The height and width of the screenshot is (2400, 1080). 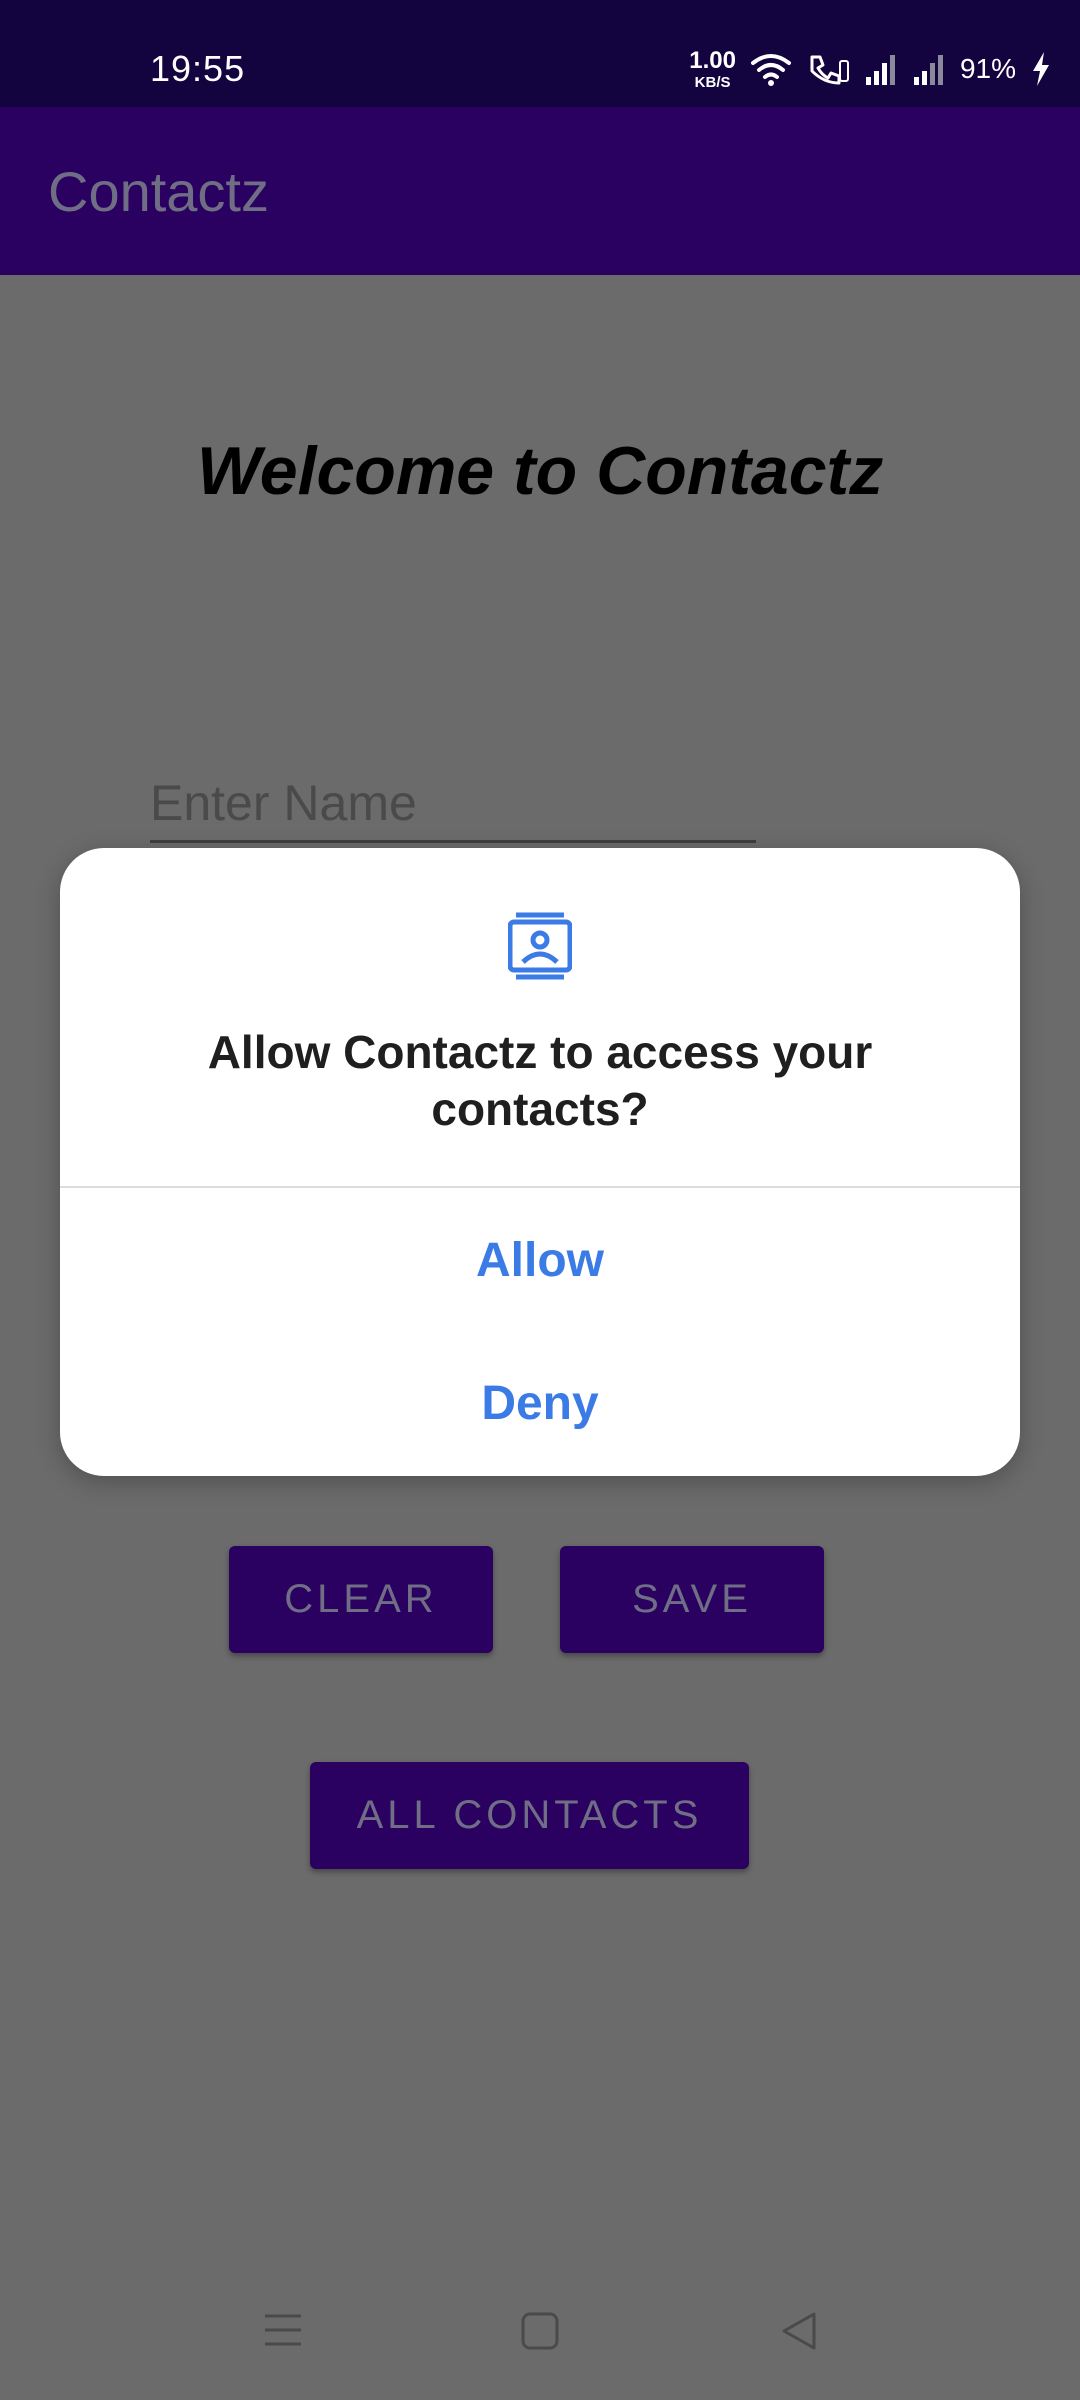 What do you see at coordinates (770, 70) in the screenshot?
I see `wifi-icon` at bounding box center [770, 70].